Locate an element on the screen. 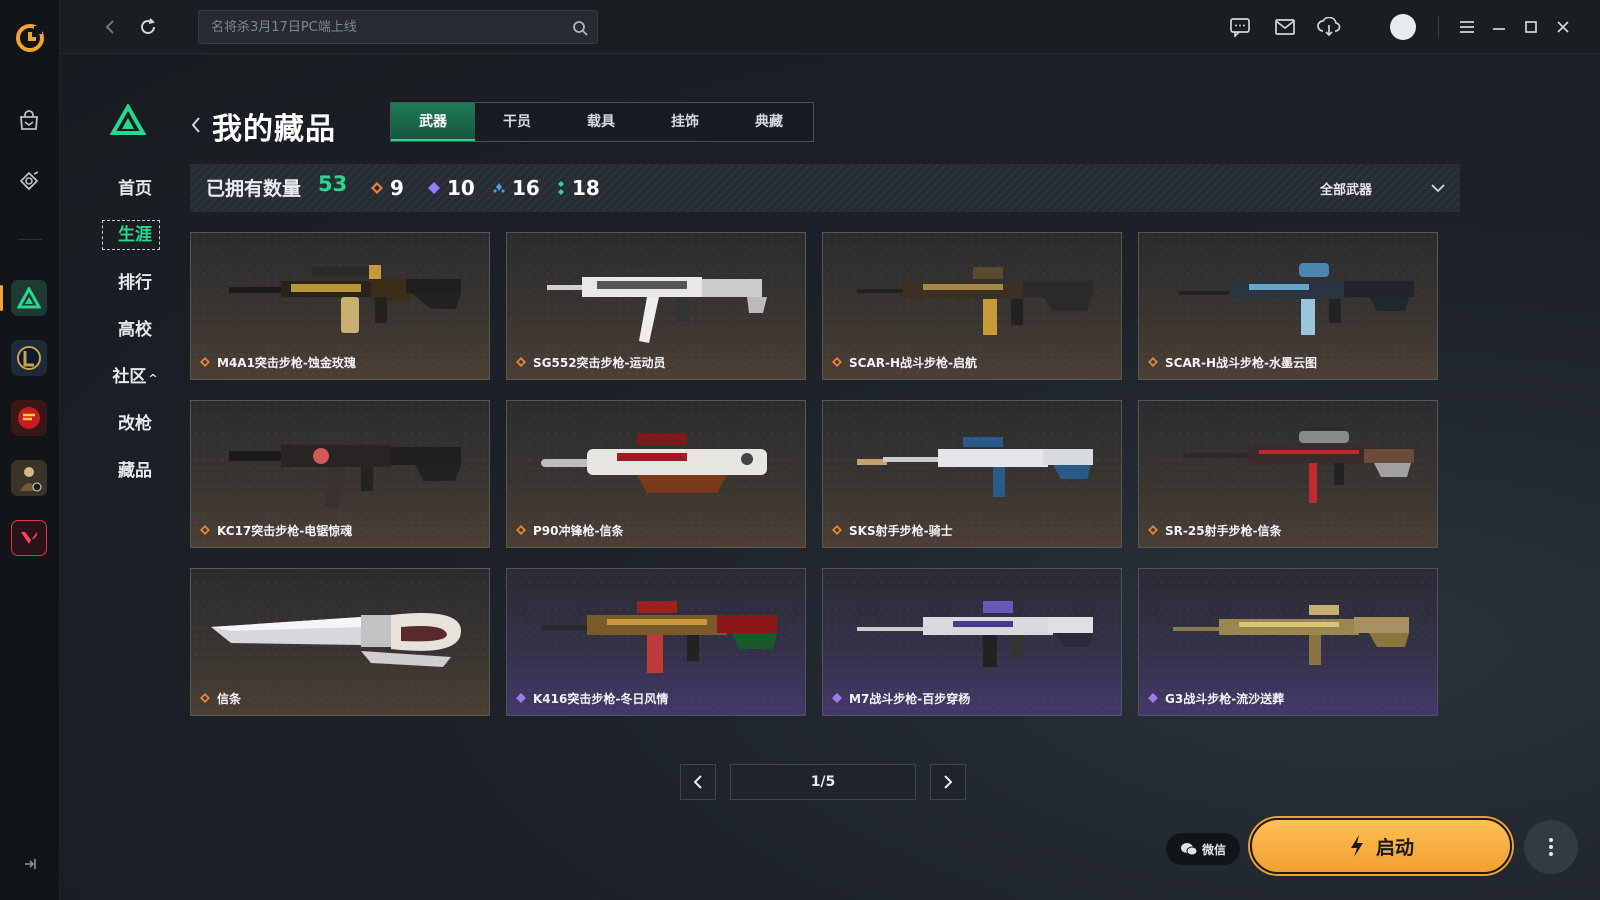 The width and height of the screenshot is (1600, 900). refresh-icon is located at coordinates (148, 27).